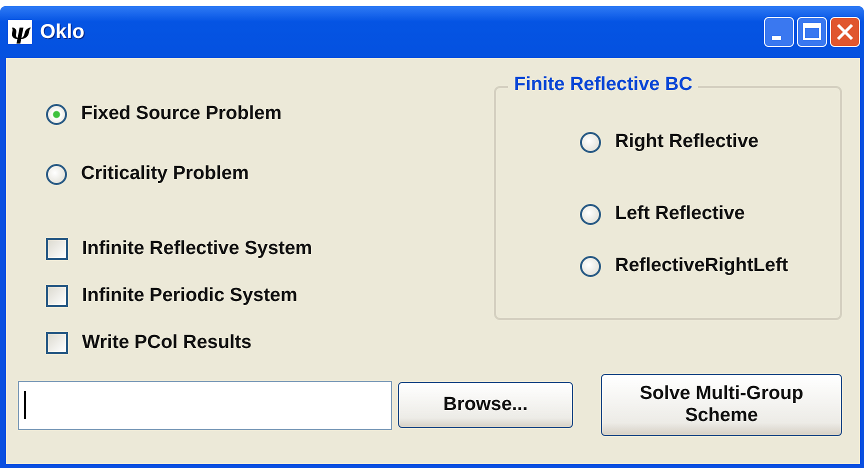  I want to click on checkbox-label: Infinite Periodic System, so click(190, 296).